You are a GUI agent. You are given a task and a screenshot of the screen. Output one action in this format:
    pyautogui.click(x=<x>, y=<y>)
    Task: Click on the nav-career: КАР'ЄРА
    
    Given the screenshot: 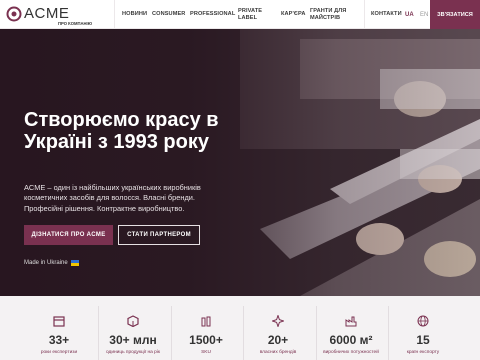 What is the action you would take?
    pyautogui.click(x=293, y=14)
    